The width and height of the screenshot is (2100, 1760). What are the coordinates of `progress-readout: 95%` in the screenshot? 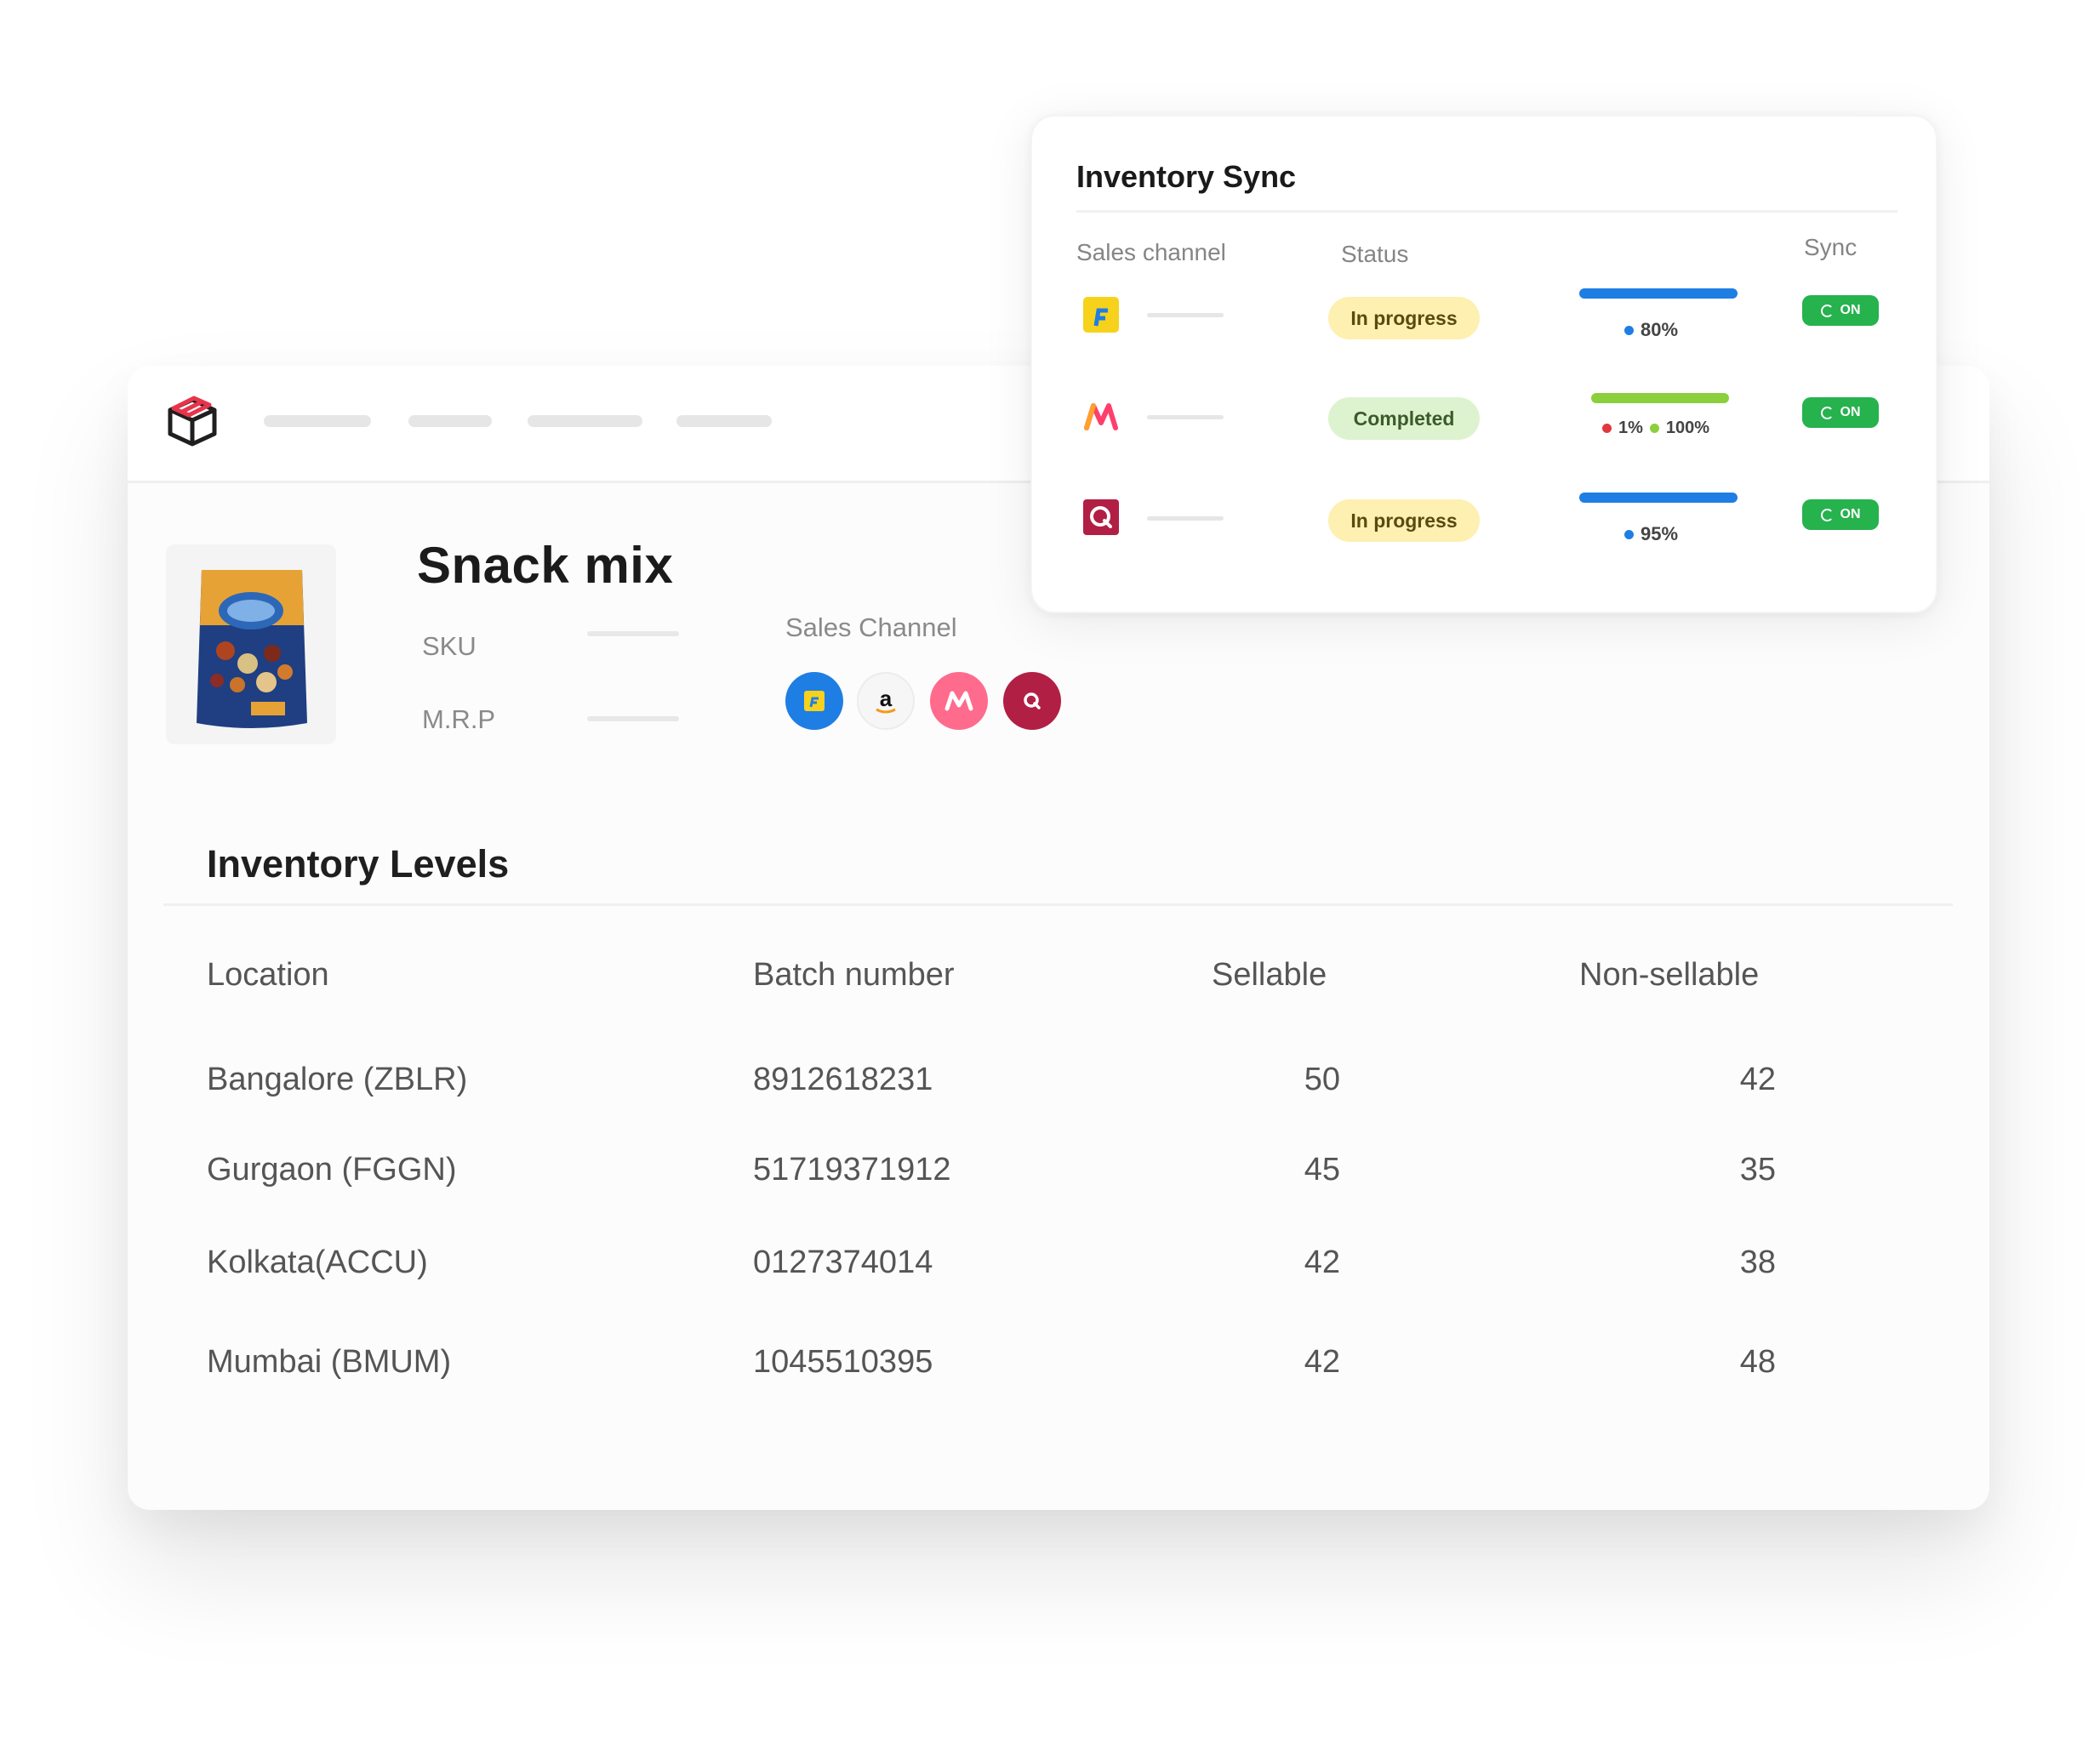 It's located at (1651, 534).